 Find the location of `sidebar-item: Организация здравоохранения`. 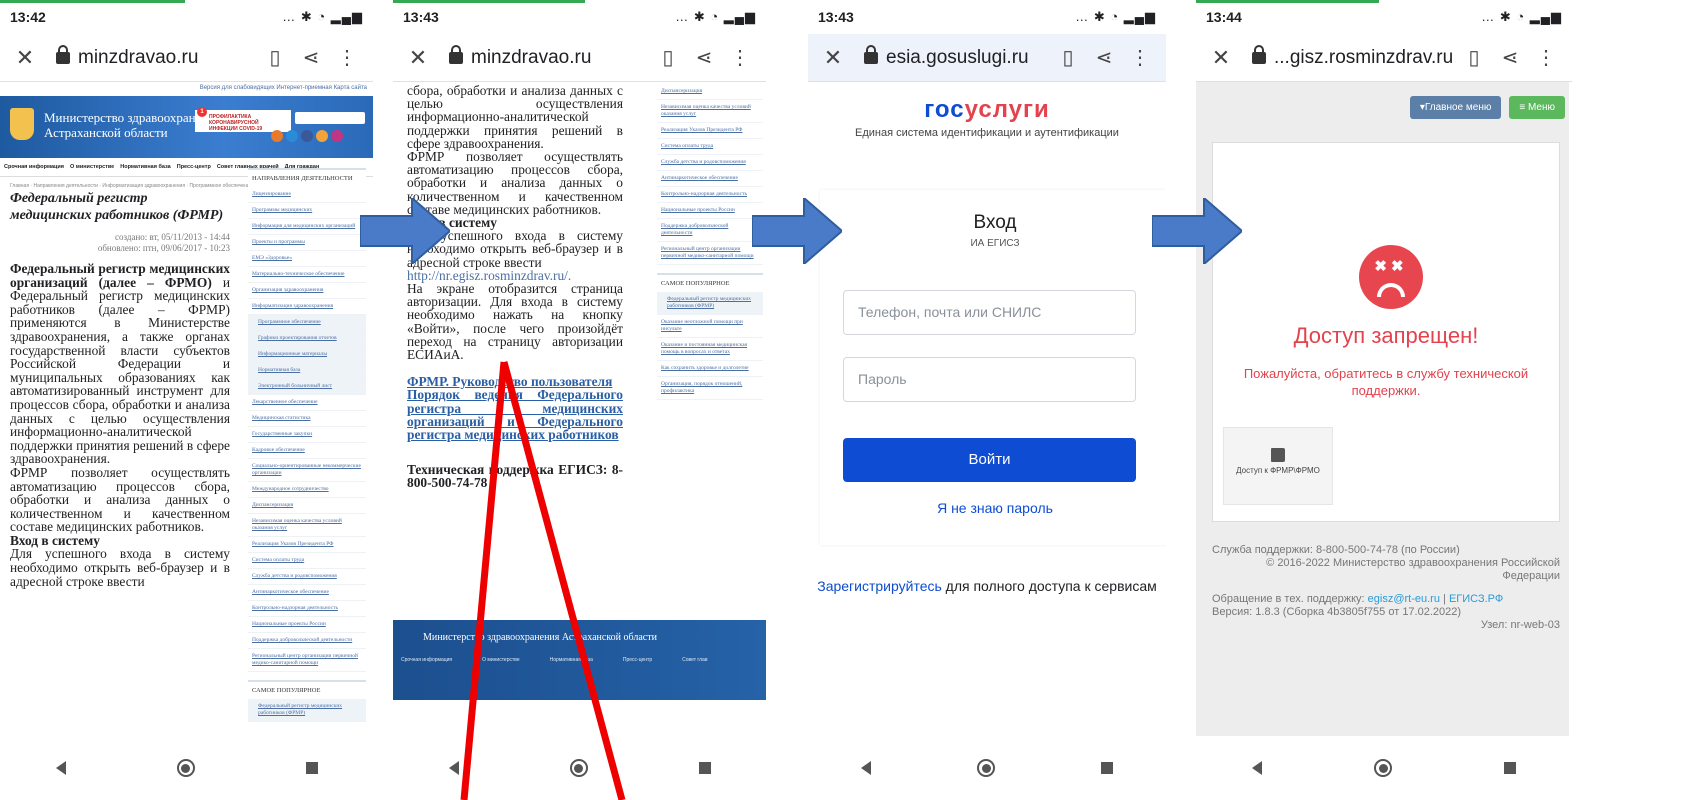

sidebar-item: Организация здравоохранения is located at coordinates (307, 291).